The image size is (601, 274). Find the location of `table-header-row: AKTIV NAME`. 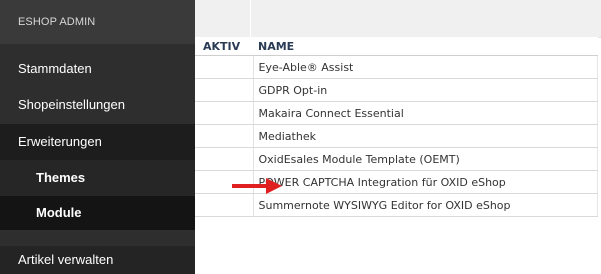

table-header-row: AKTIV NAME is located at coordinates (396, 46).